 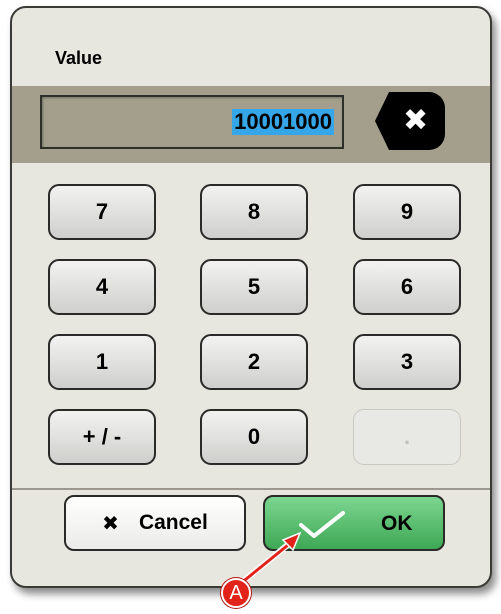 What do you see at coordinates (397, 523) in the screenshot?
I see `ok-label: OK` at bounding box center [397, 523].